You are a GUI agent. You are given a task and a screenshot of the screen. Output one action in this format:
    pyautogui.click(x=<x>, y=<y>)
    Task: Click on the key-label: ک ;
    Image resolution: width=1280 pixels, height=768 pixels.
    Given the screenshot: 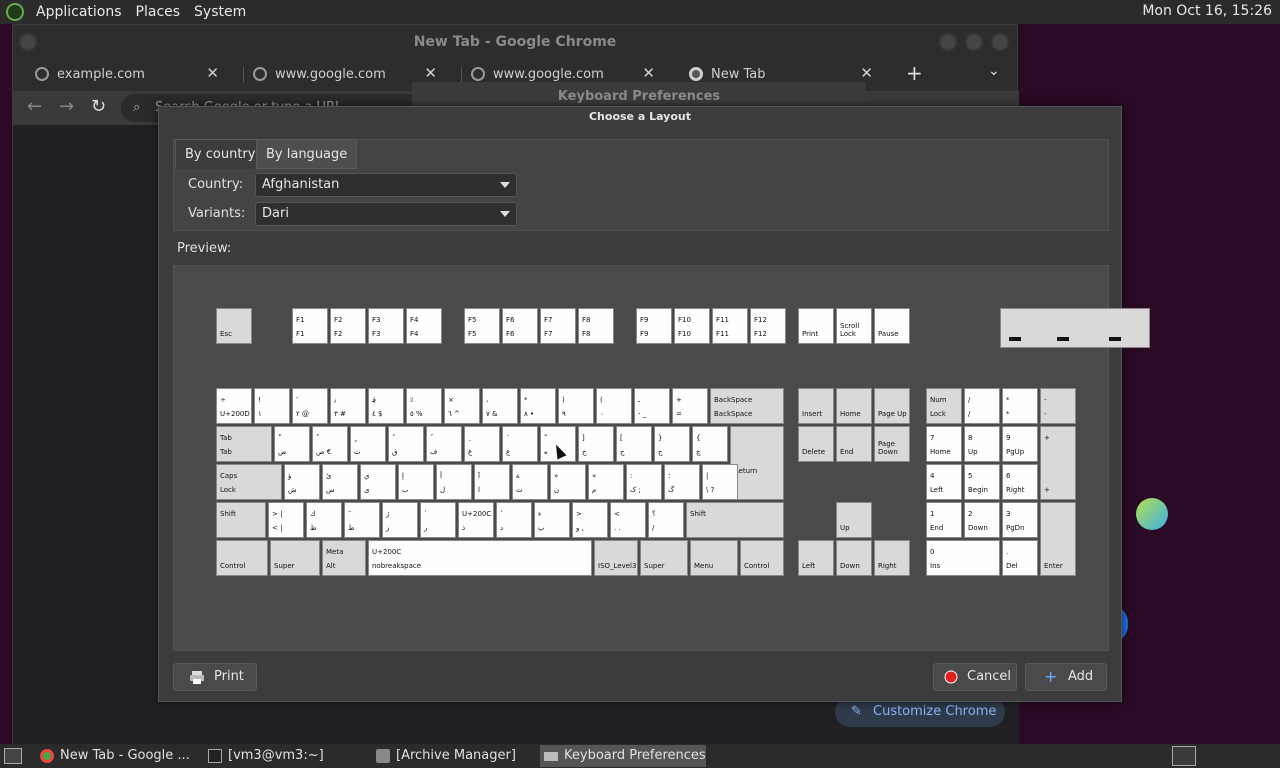 What is the action you would take?
    pyautogui.click(x=635, y=490)
    